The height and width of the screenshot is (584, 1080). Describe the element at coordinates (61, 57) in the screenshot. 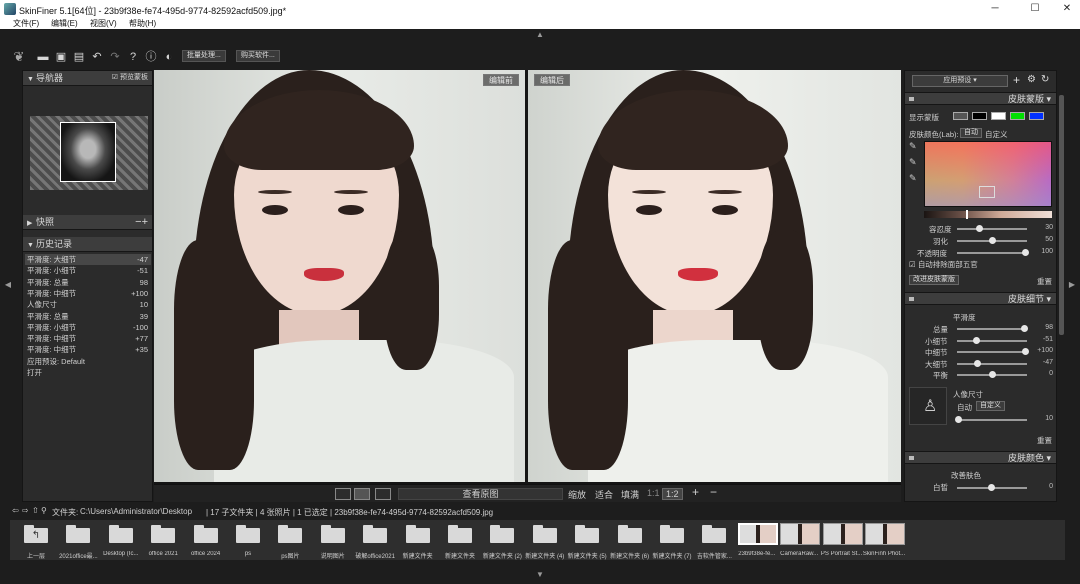

I see `save-icon: ▣` at that location.